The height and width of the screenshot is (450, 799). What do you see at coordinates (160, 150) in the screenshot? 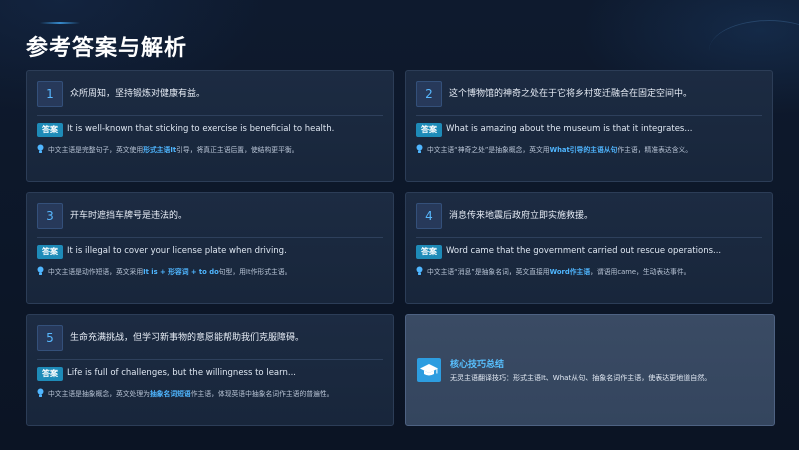
I see `note-highlight: 形式主语It` at bounding box center [160, 150].